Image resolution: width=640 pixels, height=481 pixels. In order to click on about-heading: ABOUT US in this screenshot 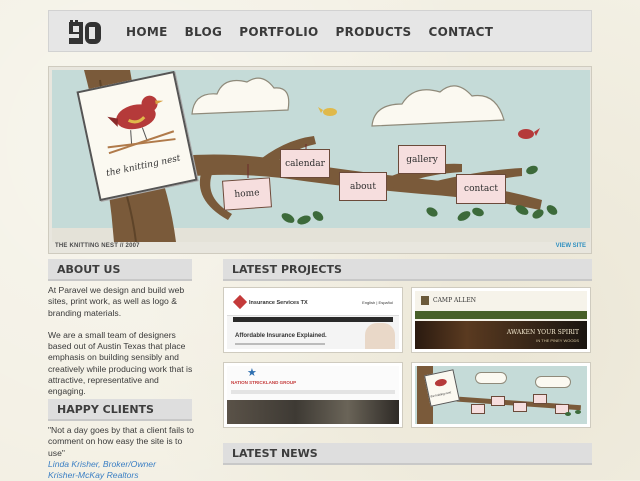, I will do `click(89, 269)`.